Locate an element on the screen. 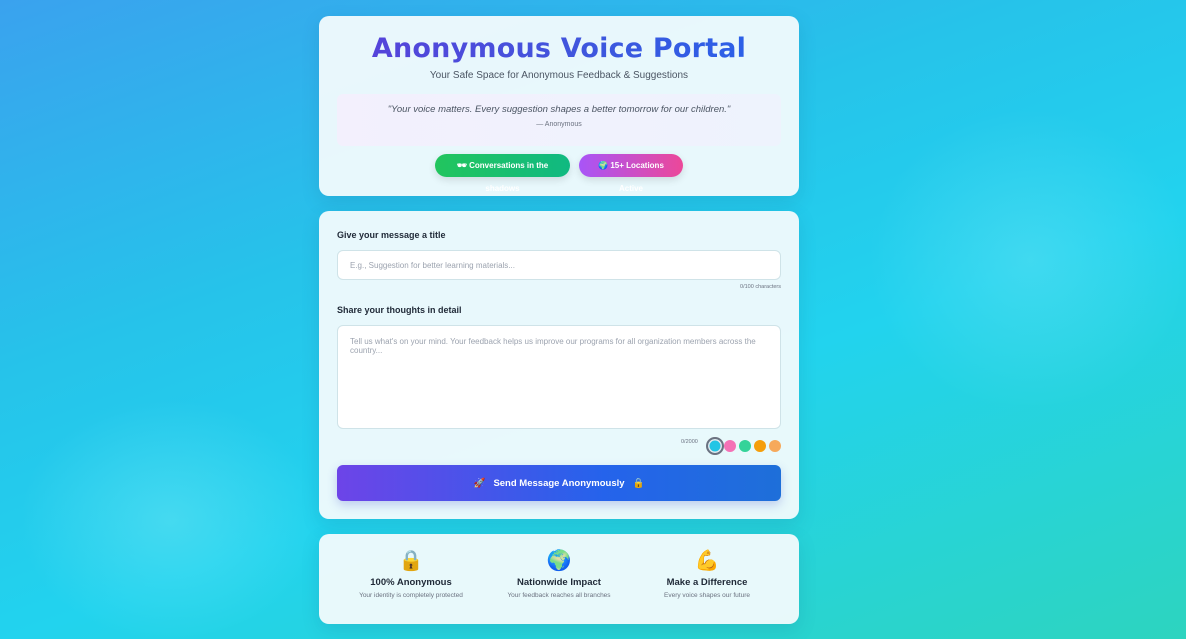 This screenshot has height=639, width=1186. feature-description: Your identity is completely protected is located at coordinates (411, 595).